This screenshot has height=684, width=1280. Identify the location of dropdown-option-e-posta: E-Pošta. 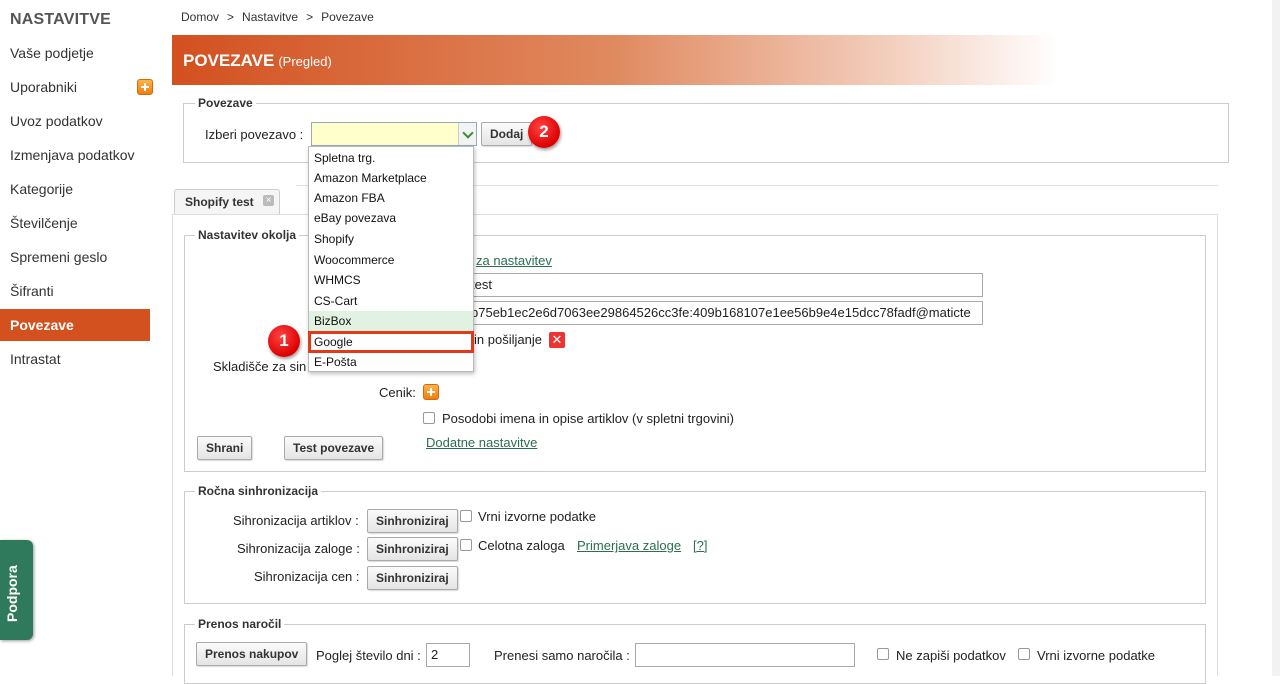
(391, 362).